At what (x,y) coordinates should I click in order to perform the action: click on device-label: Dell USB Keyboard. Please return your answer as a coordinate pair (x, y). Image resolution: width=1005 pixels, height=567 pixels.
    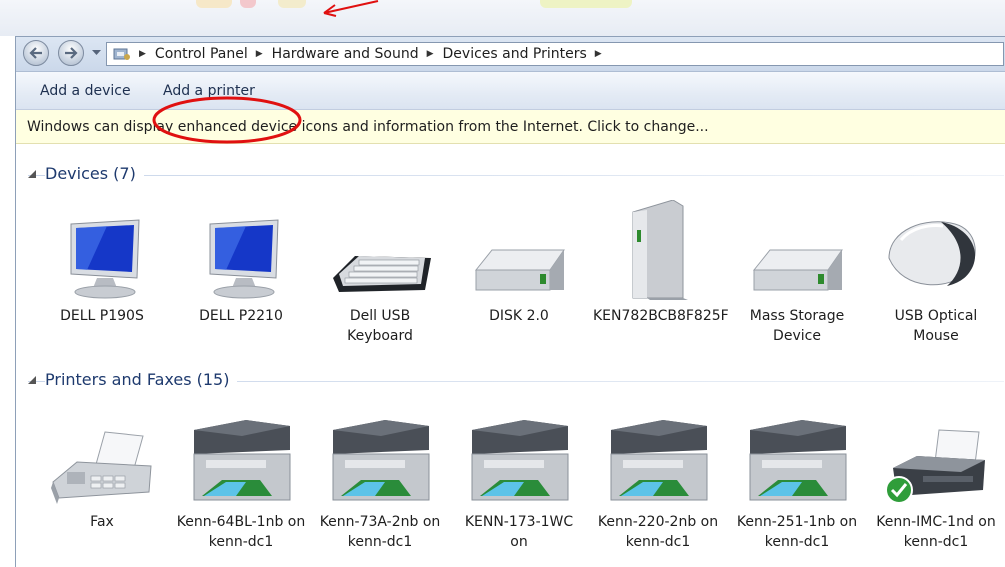
    Looking at the image, I should click on (380, 326).